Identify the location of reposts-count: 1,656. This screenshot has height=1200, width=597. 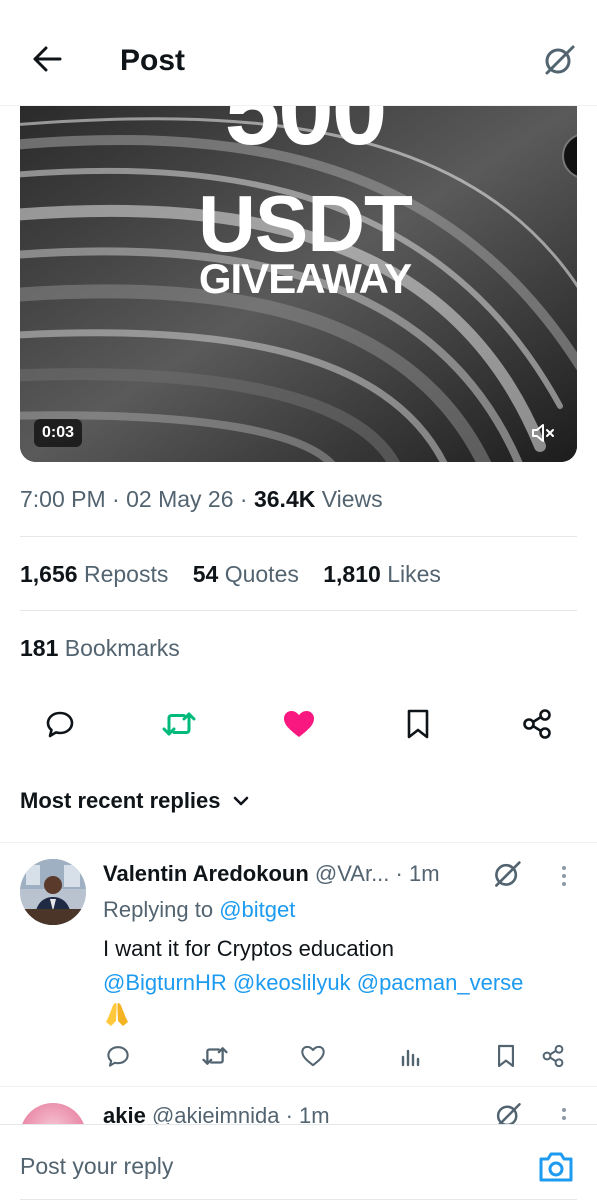
(49, 574).